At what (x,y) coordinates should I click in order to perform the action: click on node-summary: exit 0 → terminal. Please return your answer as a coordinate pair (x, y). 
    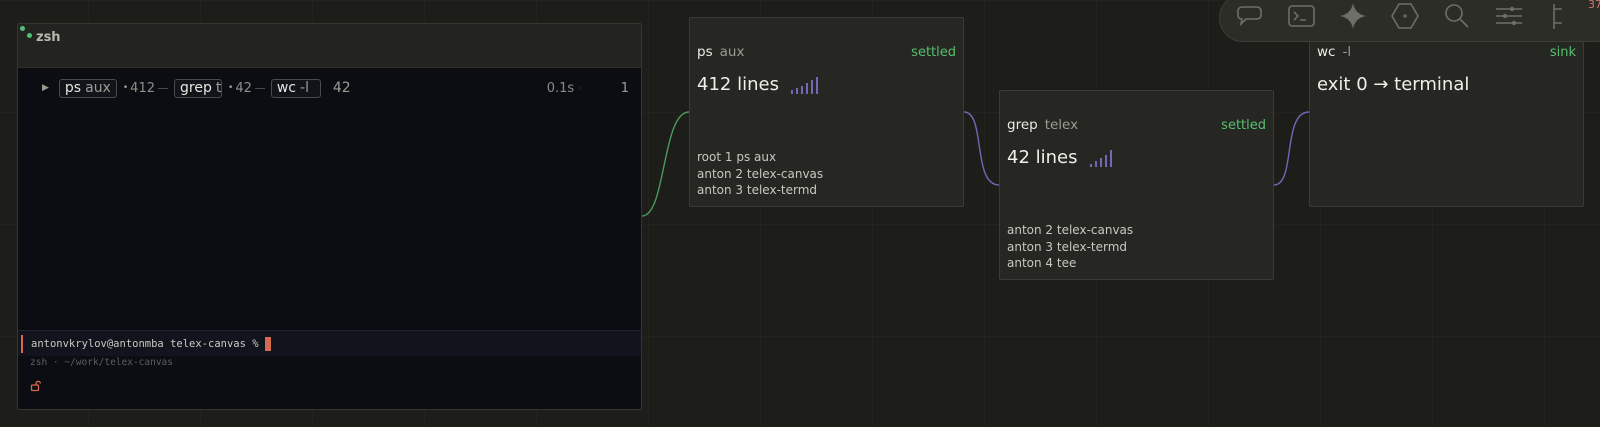
    Looking at the image, I should click on (1393, 84).